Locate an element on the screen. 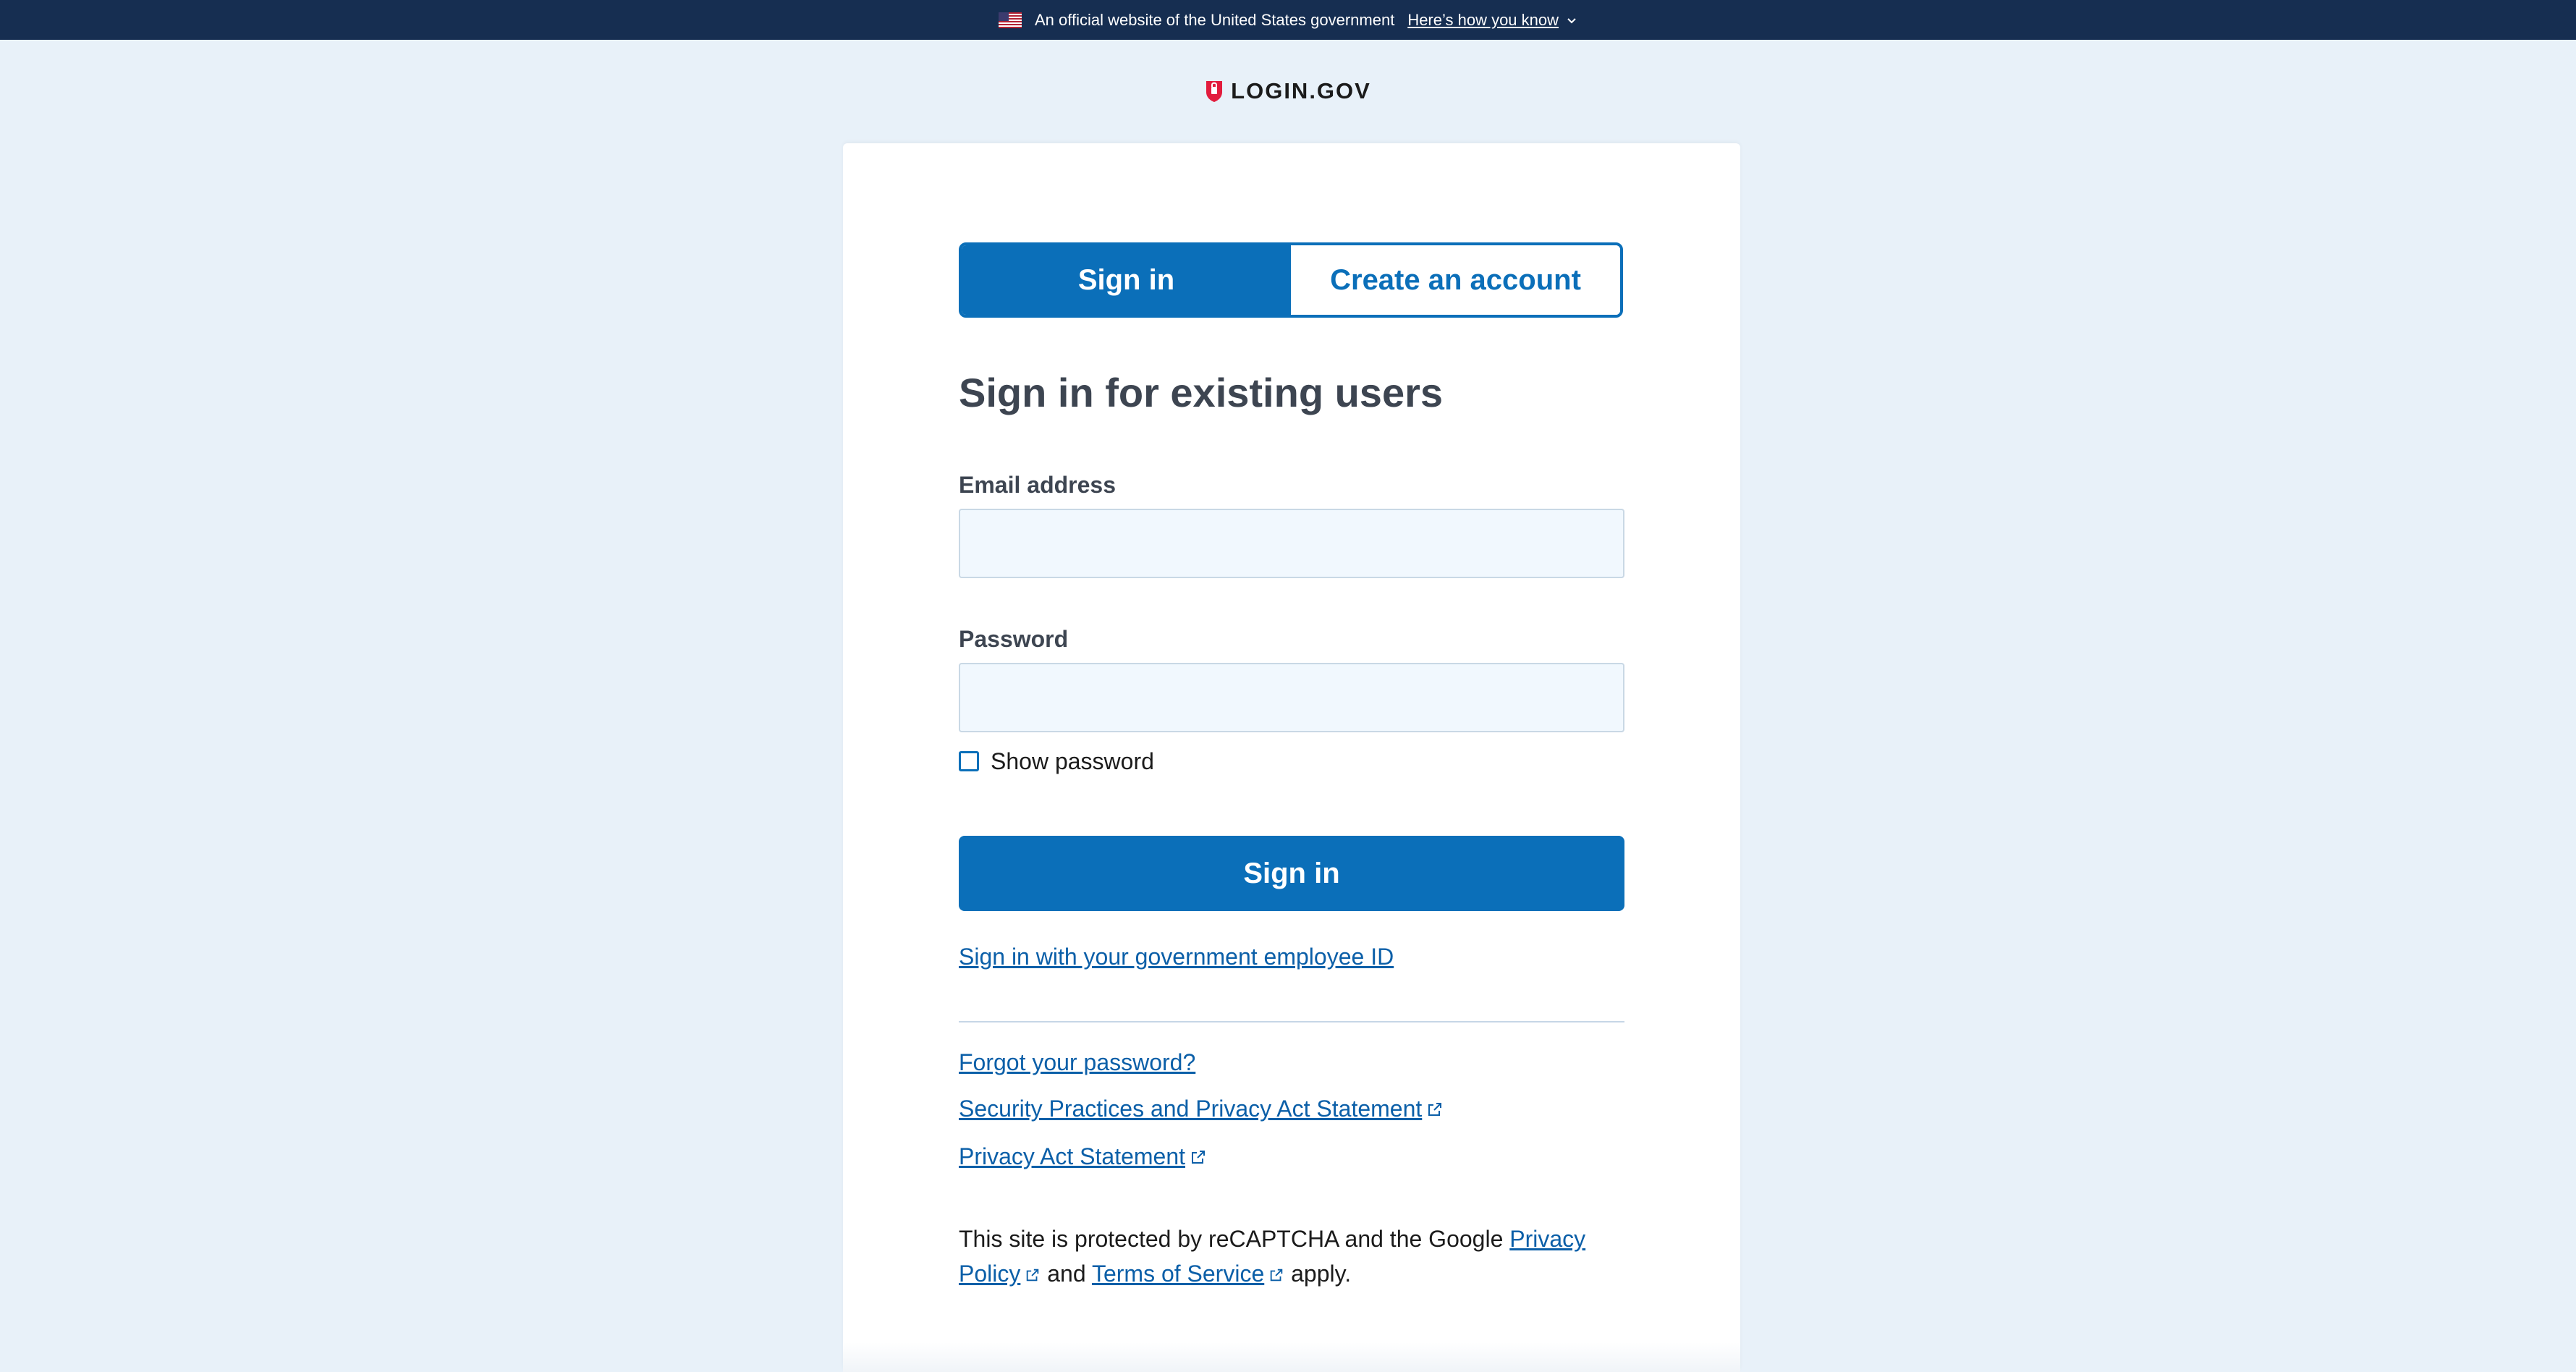  forgot-password-link: Forgot your password? is located at coordinates (1077, 1062).